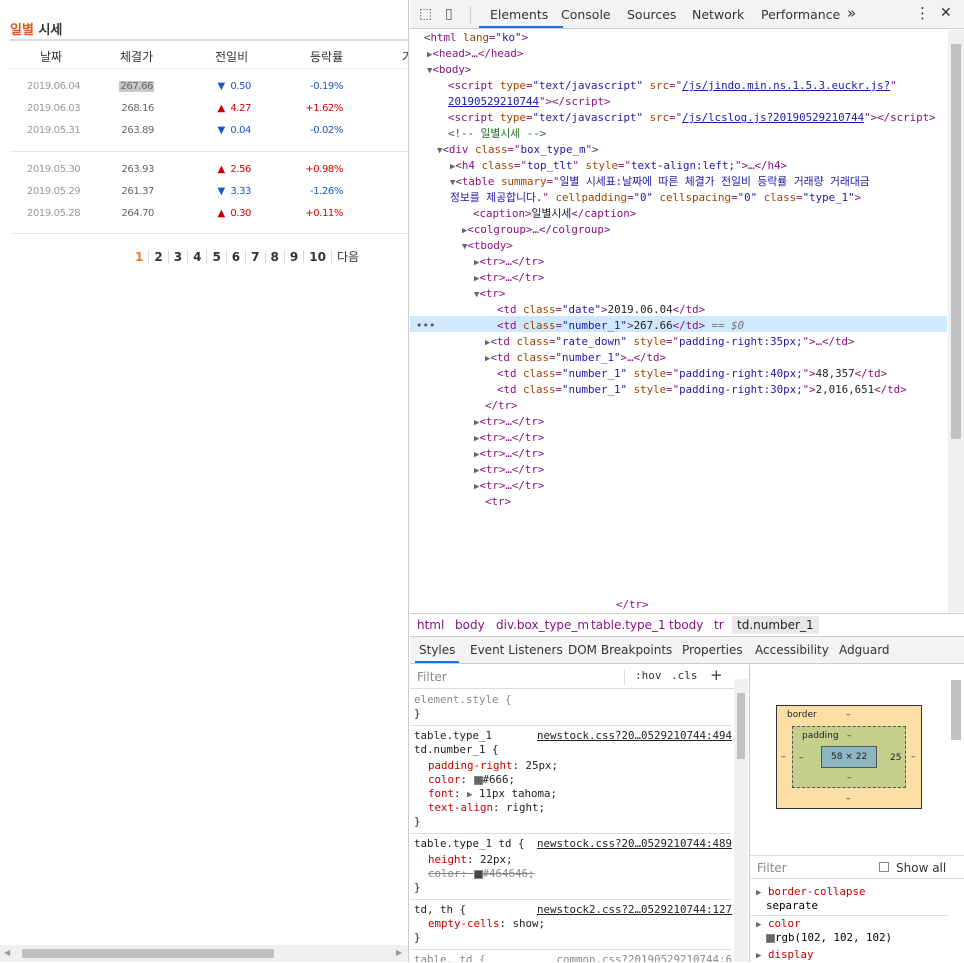 The image size is (964, 963). I want to click on dom-vertical-scrollbar, so click(956, 321).